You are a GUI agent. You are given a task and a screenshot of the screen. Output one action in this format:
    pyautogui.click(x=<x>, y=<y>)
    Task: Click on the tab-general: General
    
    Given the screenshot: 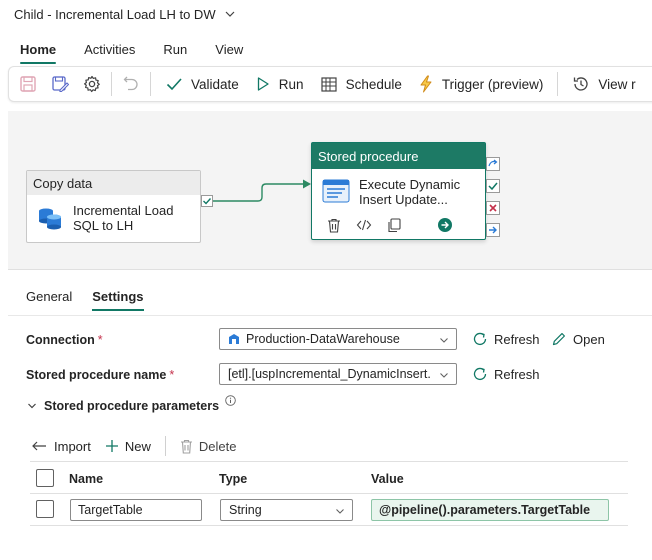 What is the action you would take?
    pyautogui.click(x=41, y=296)
    